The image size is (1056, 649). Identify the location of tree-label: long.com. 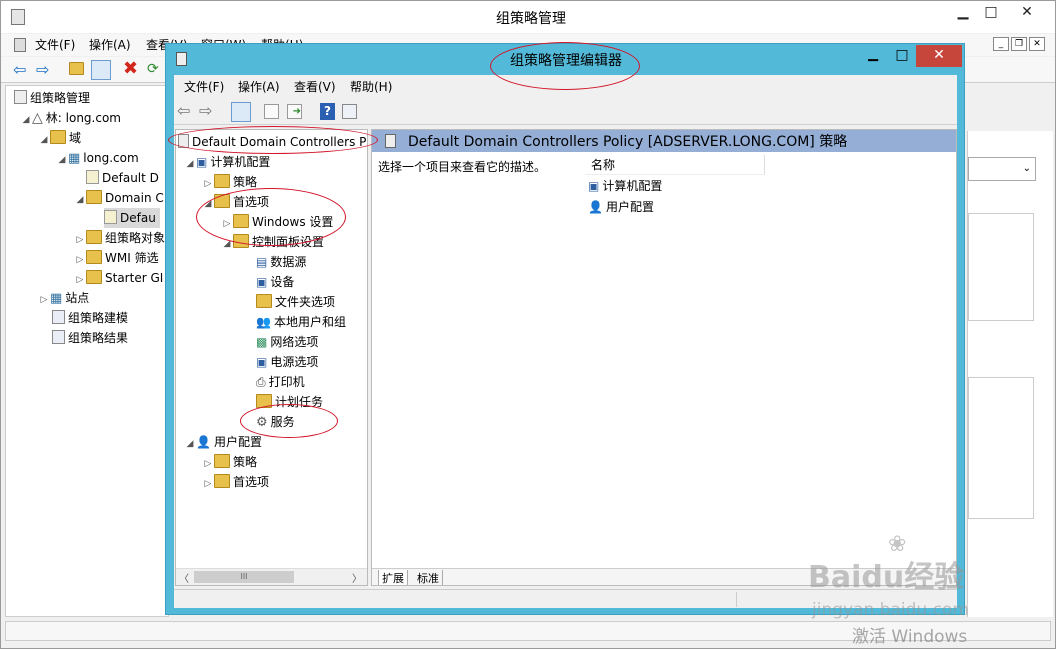
(111, 158).